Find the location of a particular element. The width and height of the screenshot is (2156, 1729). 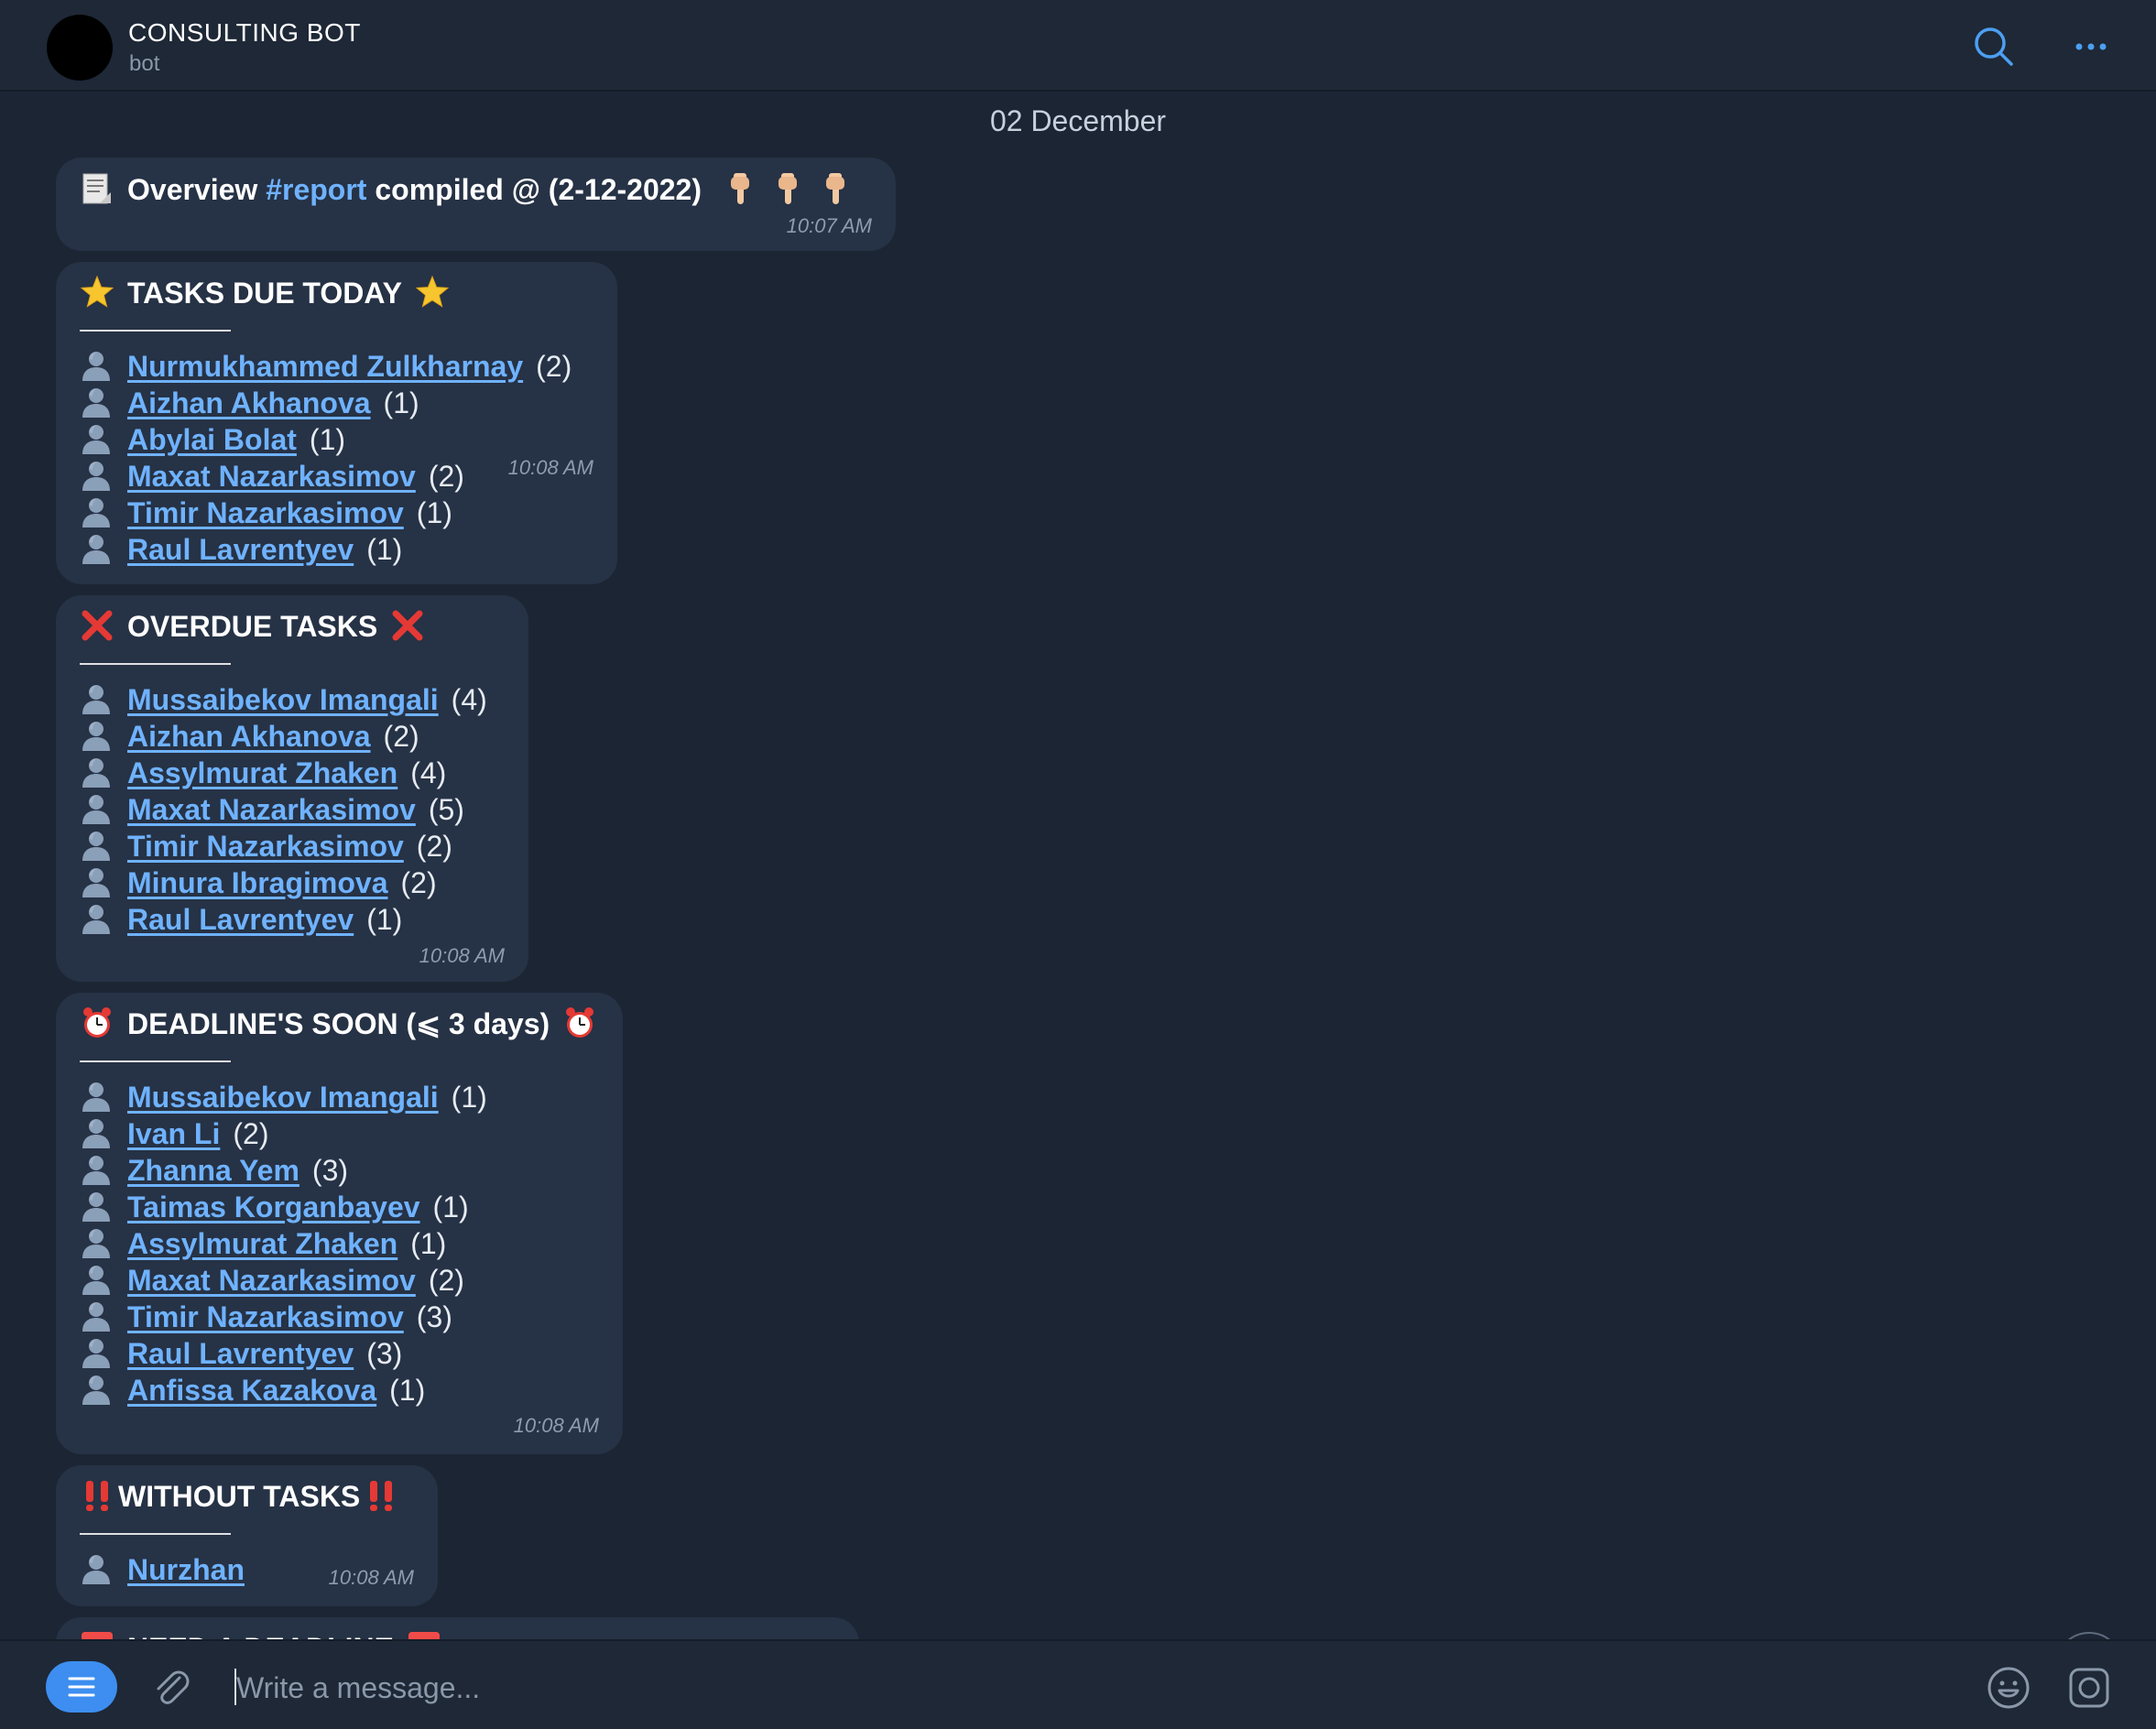

star-icon is located at coordinates (97, 292).